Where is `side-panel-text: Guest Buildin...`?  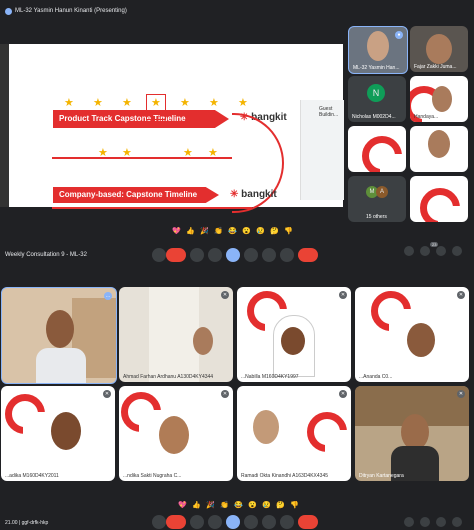 side-panel-text: Guest Buildin... is located at coordinates (329, 112).